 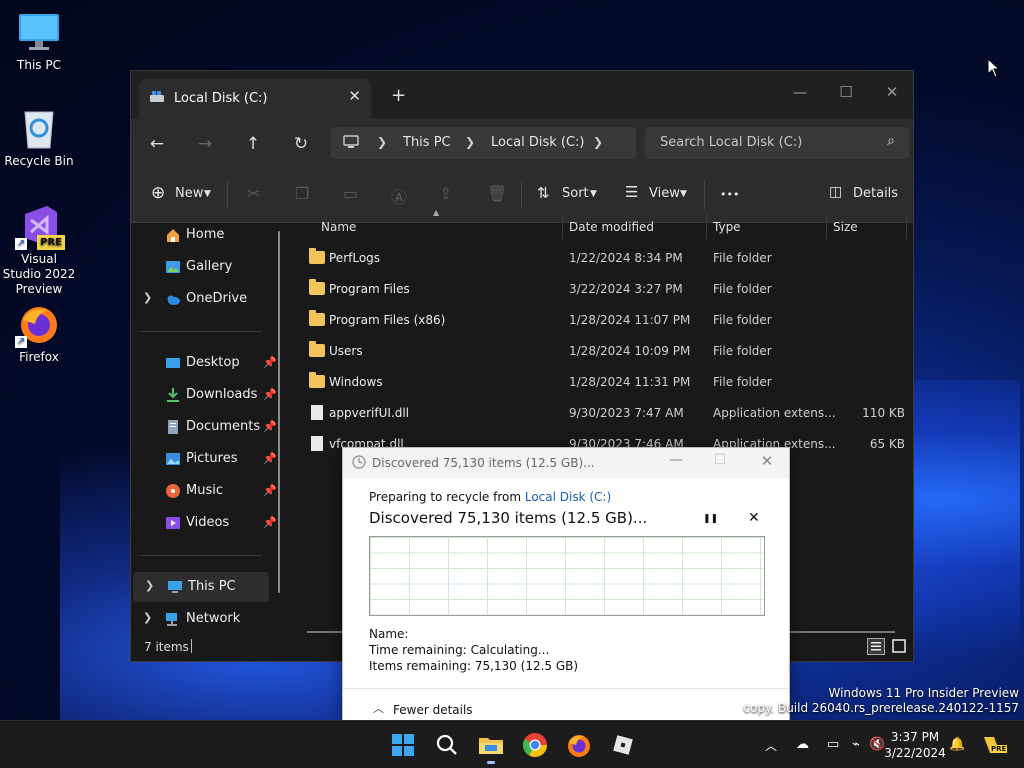 I want to click on monitor-icon, so click(x=175, y=587).